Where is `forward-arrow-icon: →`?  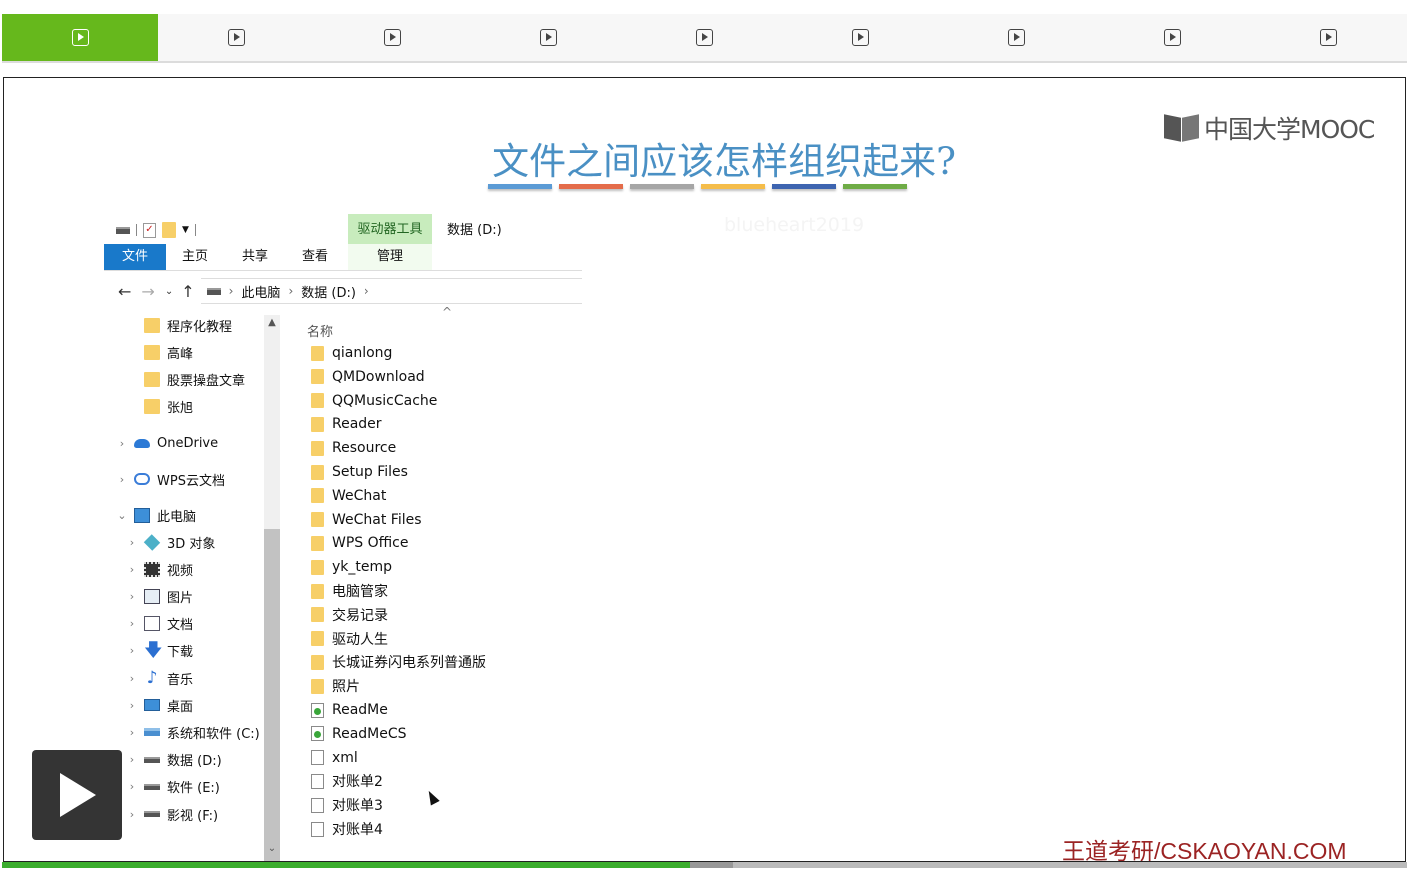 forward-arrow-icon: → is located at coordinates (147, 291).